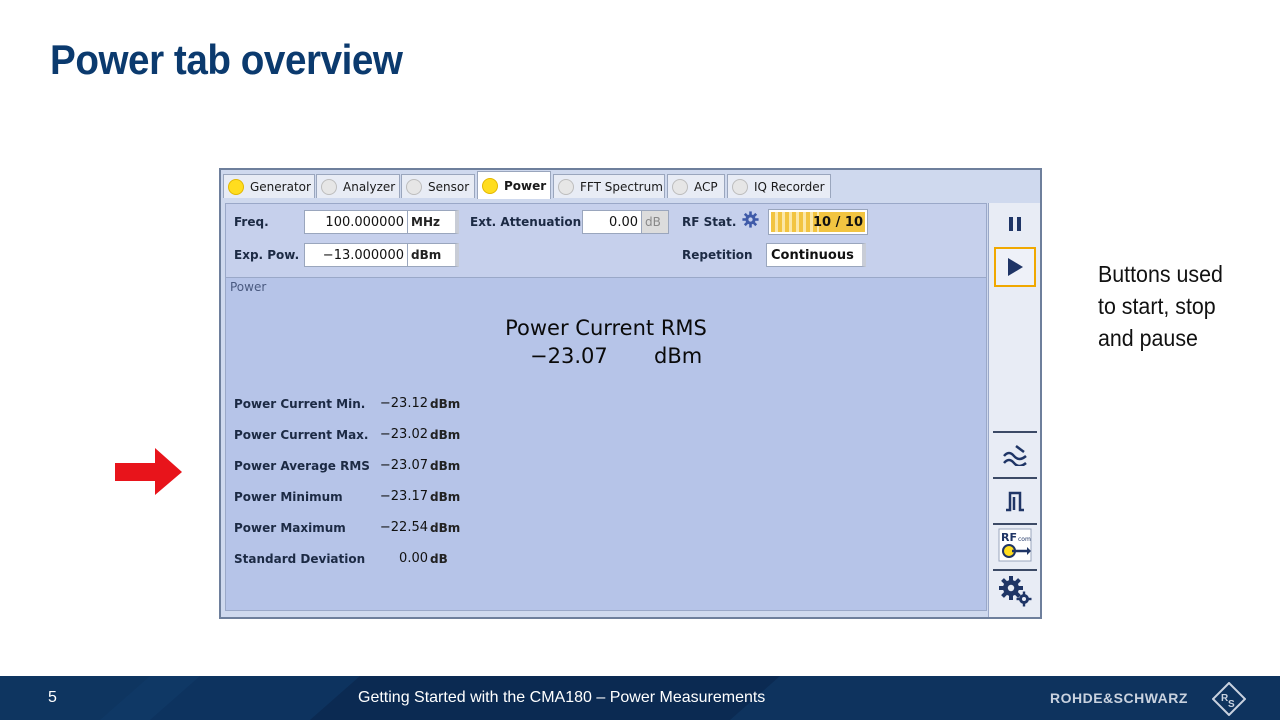 The height and width of the screenshot is (720, 1280). I want to click on filter-button, so click(1015, 455).